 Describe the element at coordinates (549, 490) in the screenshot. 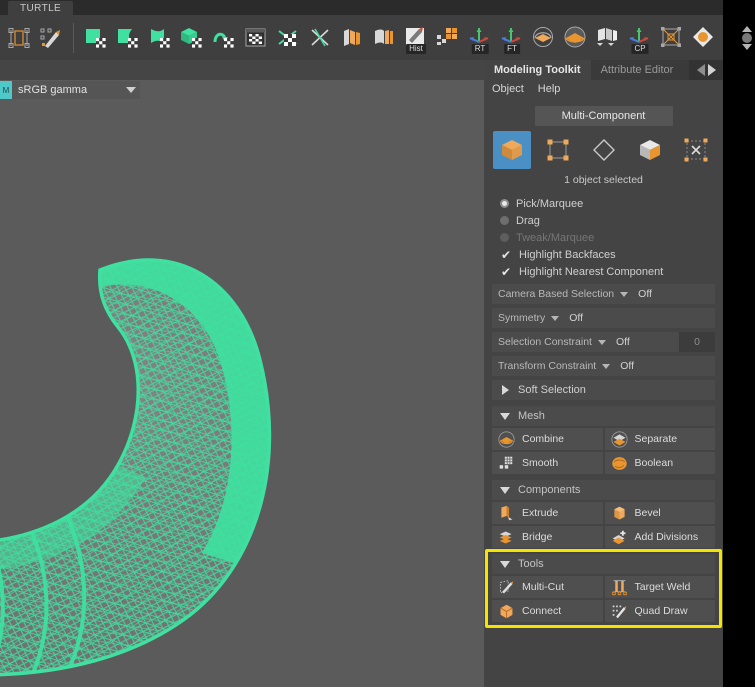

I see `section-title-components: Components` at that location.